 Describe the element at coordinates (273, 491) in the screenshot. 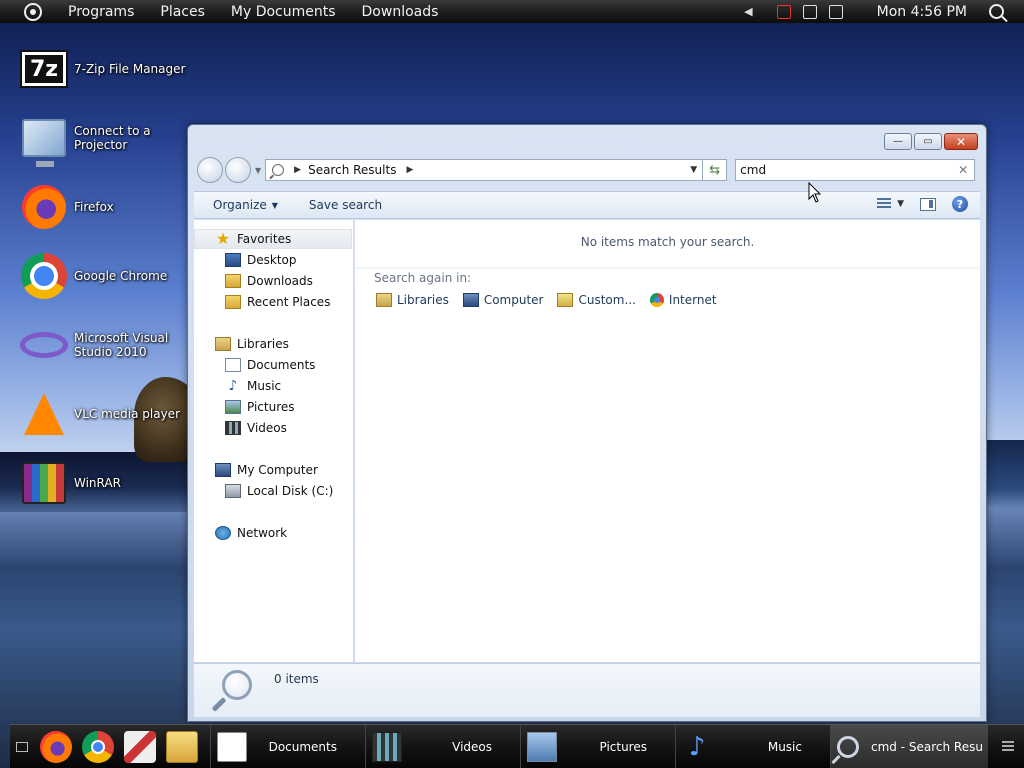

I see `nav-local-disk: Local Disk (C:)` at that location.